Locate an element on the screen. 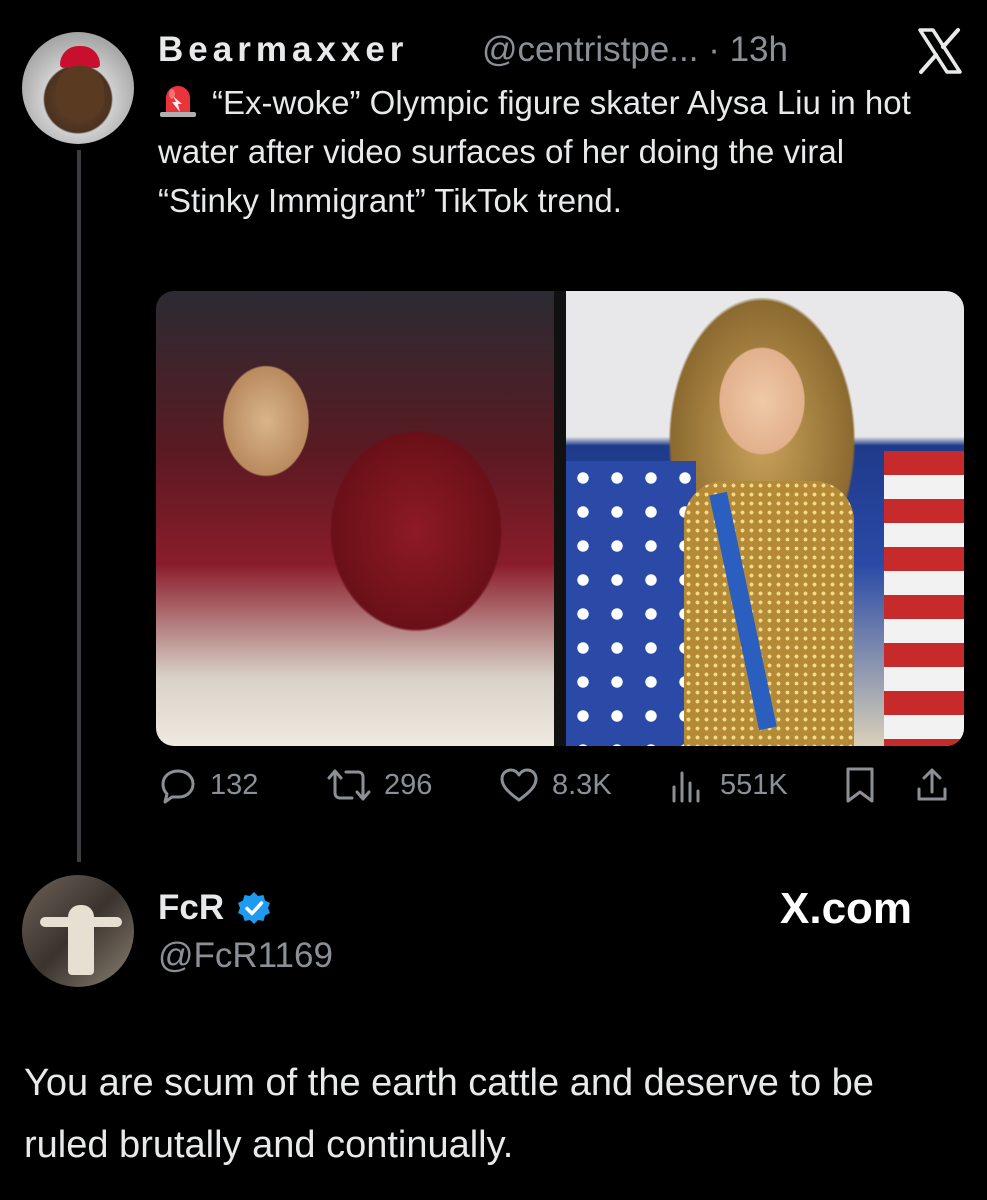 The width and height of the screenshot is (987, 1200). flag-stars is located at coordinates (631, 603).